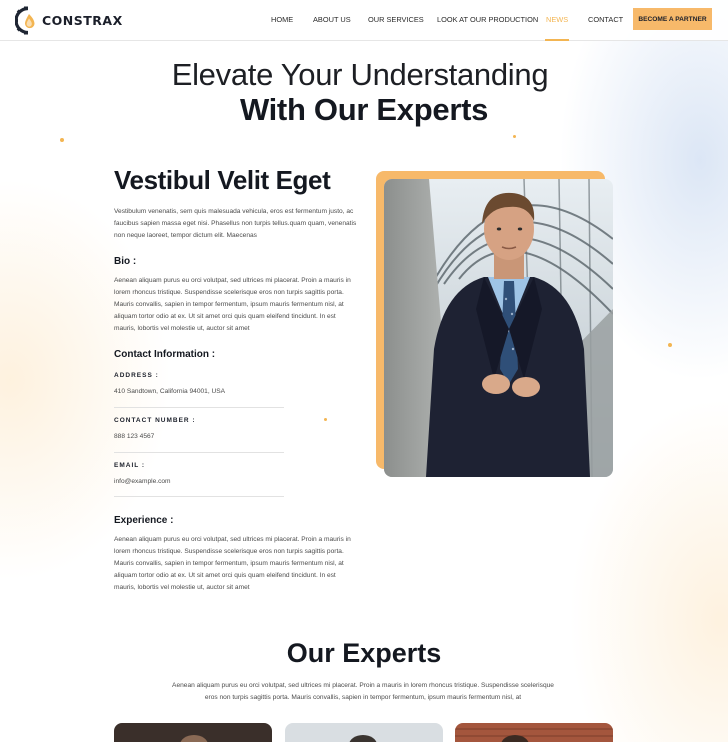 The height and width of the screenshot is (742, 728). Describe the element at coordinates (282, 19) in the screenshot. I see `nav-home: HOME` at that location.